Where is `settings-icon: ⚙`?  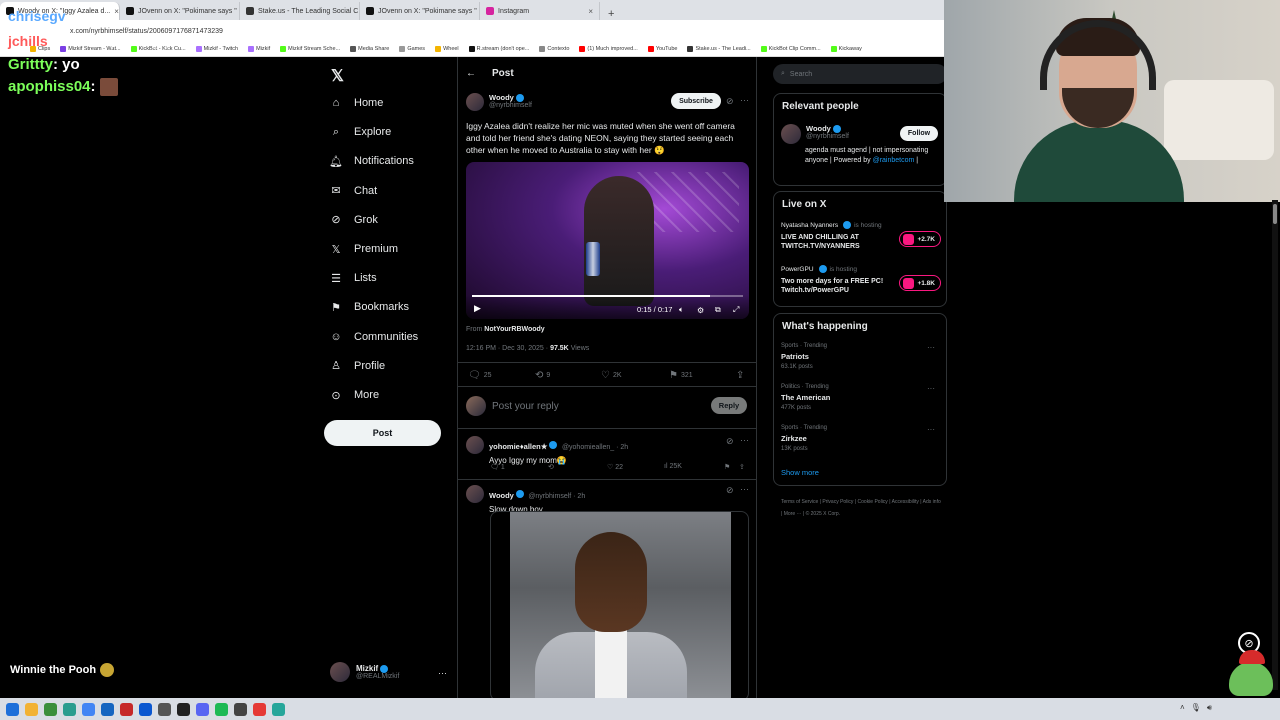 settings-icon: ⚙ is located at coordinates (700, 310).